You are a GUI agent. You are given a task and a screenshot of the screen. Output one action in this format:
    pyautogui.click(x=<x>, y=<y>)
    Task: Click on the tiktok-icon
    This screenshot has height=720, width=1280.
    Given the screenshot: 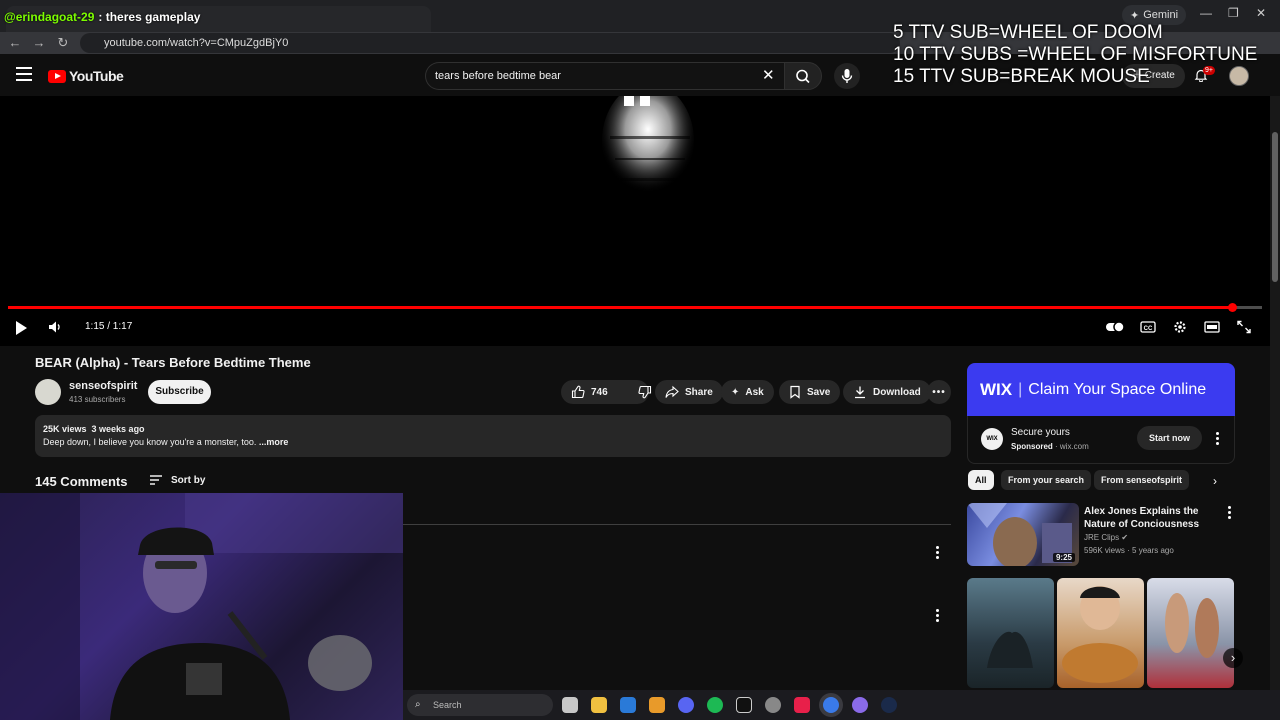 What is the action you would take?
    pyautogui.click(x=802, y=705)
    